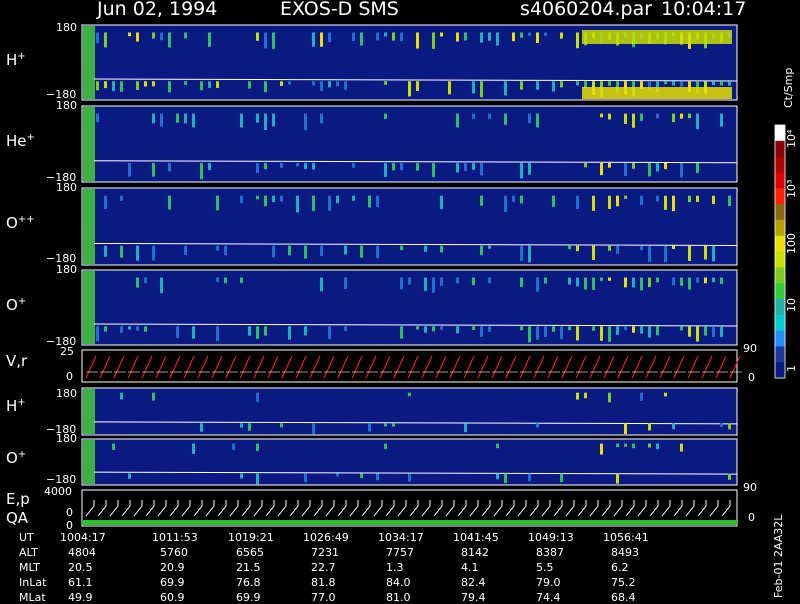  I want to click on footer-alt-value: 4804, so click(82, 552).